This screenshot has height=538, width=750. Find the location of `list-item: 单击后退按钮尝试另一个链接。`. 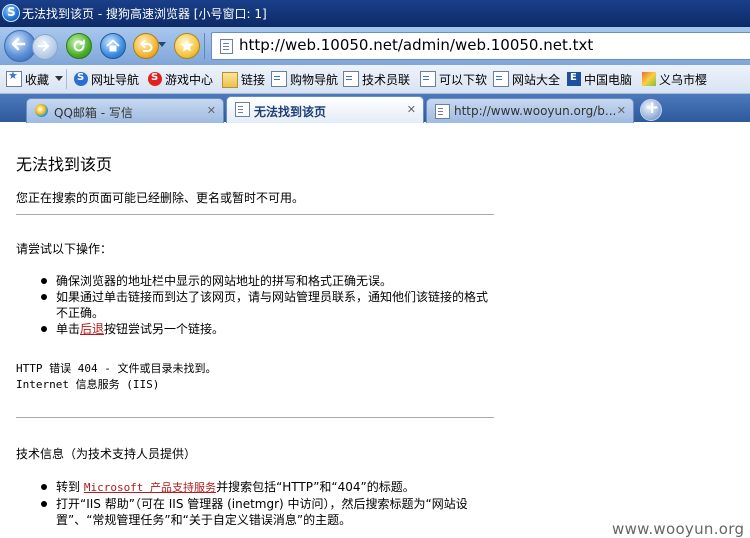

list-item: 单击后退按钮尝试另一个链接。 is located at coordinates (256, 329).